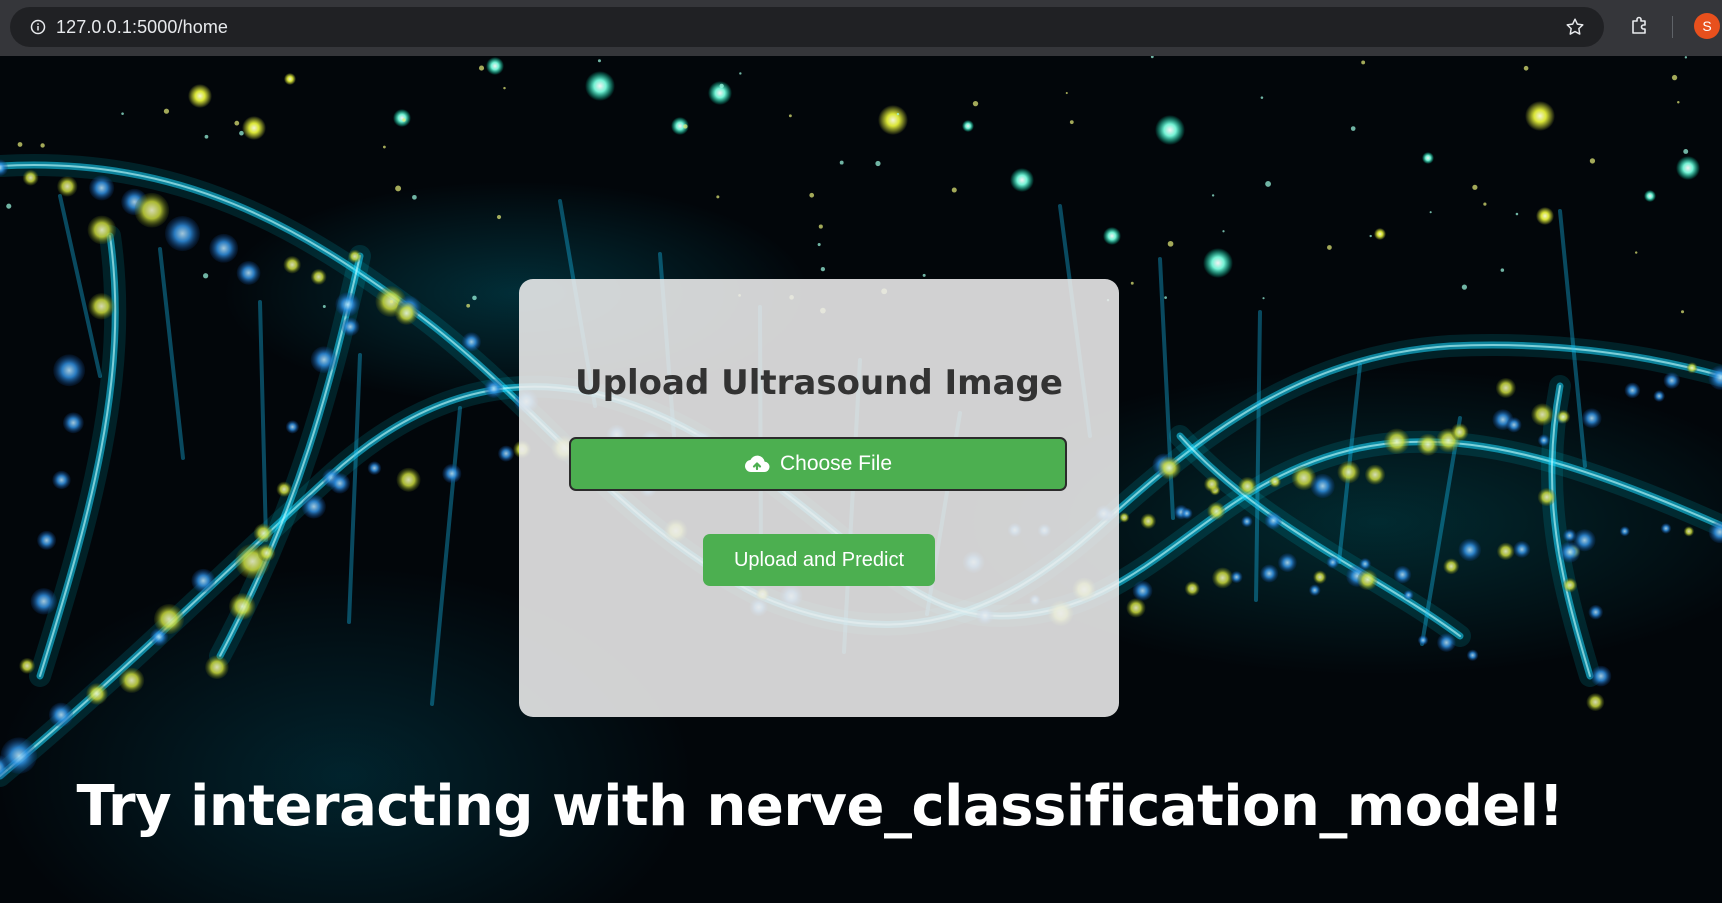 This screenshot has width=1722, height=903. Describe the element at coordinates (1707, 26) in the screenshot. I see `profile-avatar: S` at that location.